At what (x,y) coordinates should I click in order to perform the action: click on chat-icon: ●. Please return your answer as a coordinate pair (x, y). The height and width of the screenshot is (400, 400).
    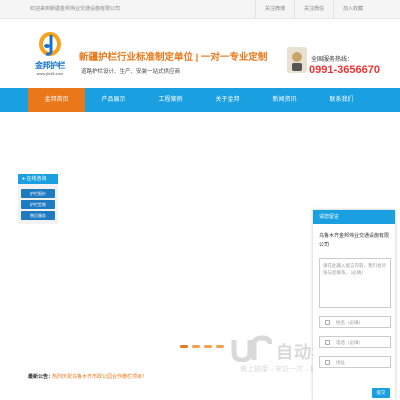
    Looking at the image, I should click on (24, 179).